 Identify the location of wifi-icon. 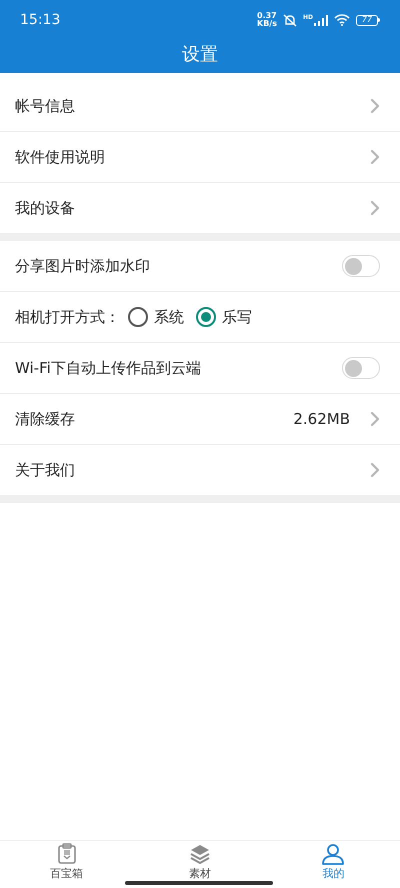
(342, 20).